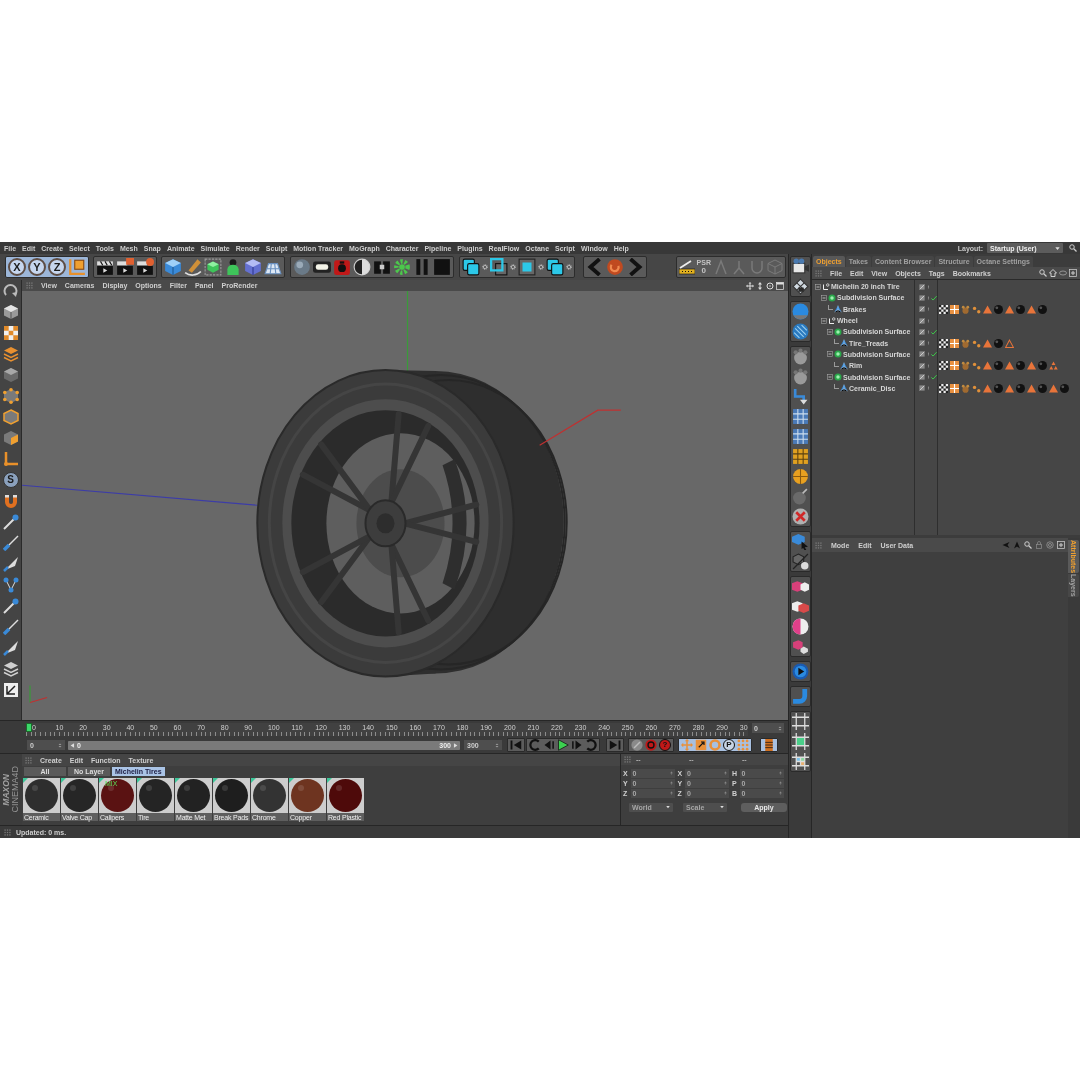 This screenshot has width=1080, height=1080. I want to click on up-down-arrow-icon, so click(760, 285).